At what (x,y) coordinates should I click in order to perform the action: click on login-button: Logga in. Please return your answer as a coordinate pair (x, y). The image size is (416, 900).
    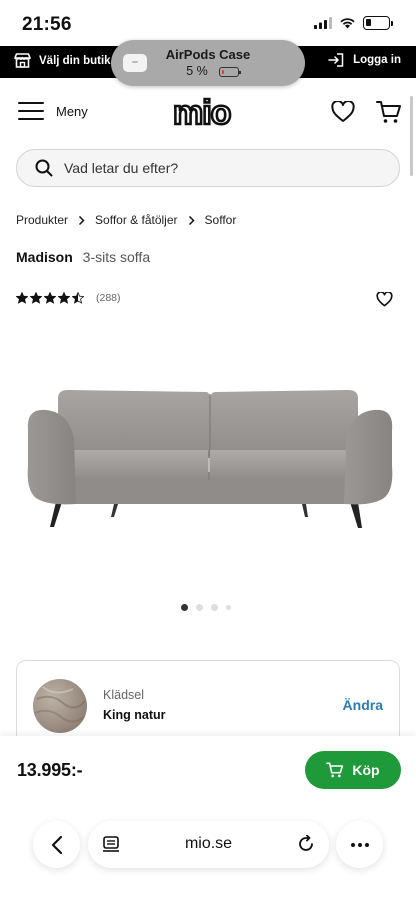
    Looking at the image, I should click on (364, 60).